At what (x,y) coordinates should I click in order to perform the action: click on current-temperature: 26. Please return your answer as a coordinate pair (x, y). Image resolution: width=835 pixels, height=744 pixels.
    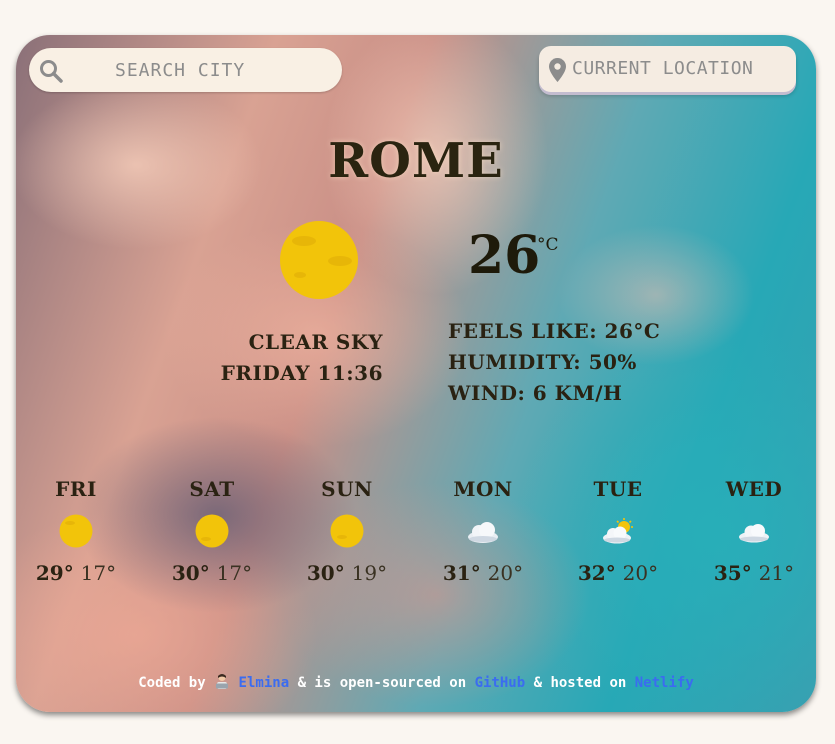
    Looking at the image, I should click on (504, 255).